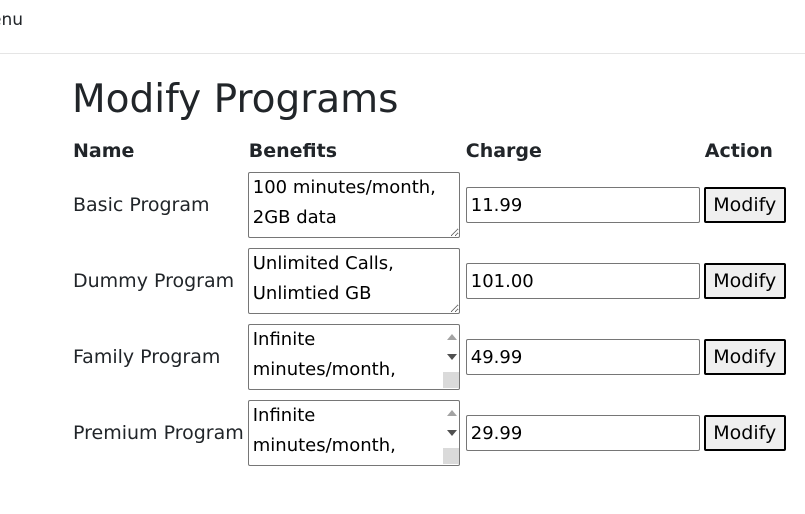 The height and width of the screenshot is (514, 805). I want to click on benefits-field-wrapper: Unlimited Calls, Unlimtied GB, so click(354, 281).